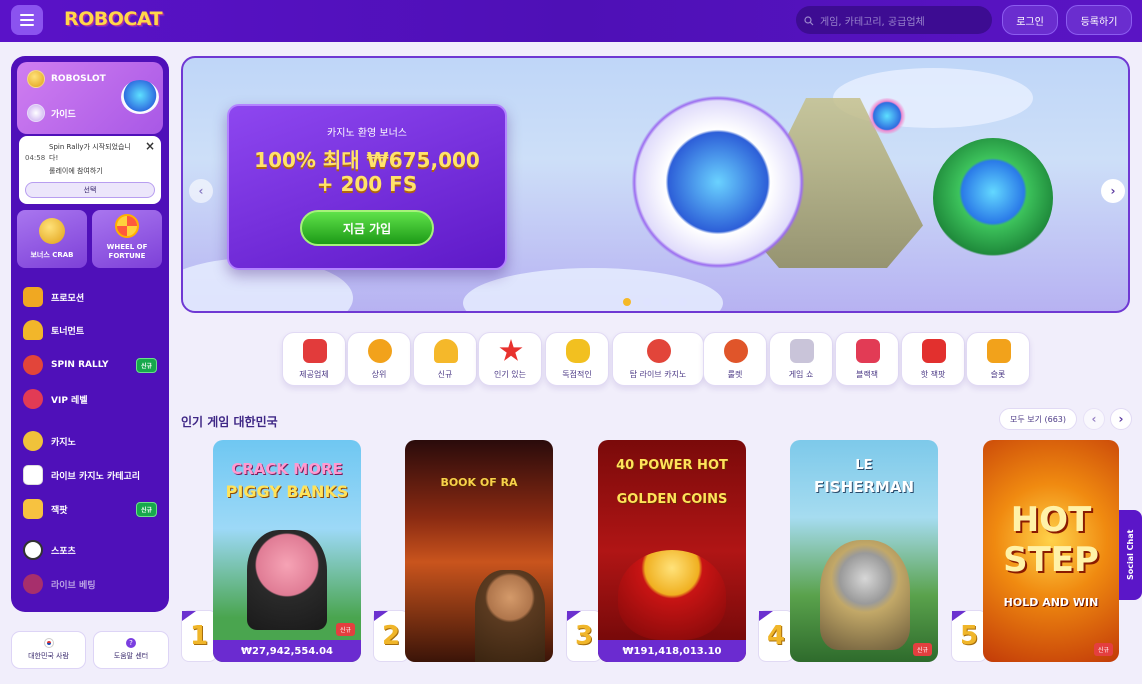 This screenshot has width=1142, height=684. Describe the element at coordinates (1121, 419) in the screenshot. I see `games-next-arrow-icon: ›` at that location.